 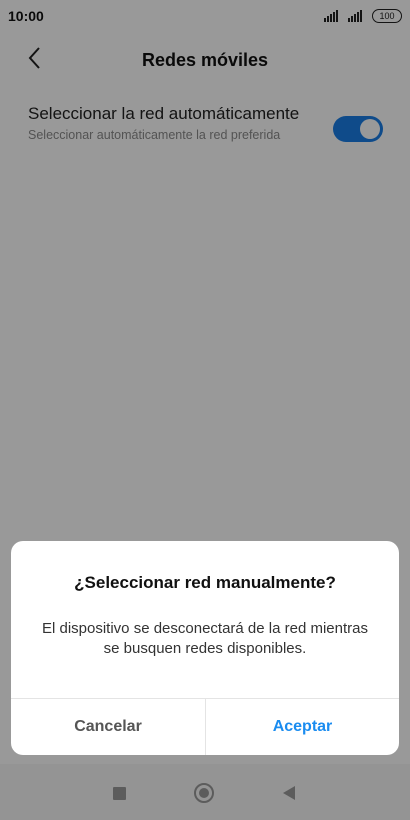 What do you see at coordinates (108, 727) in the screenshot?
I see `cancel-button: Cancelar` at bounding box center [108, 727].